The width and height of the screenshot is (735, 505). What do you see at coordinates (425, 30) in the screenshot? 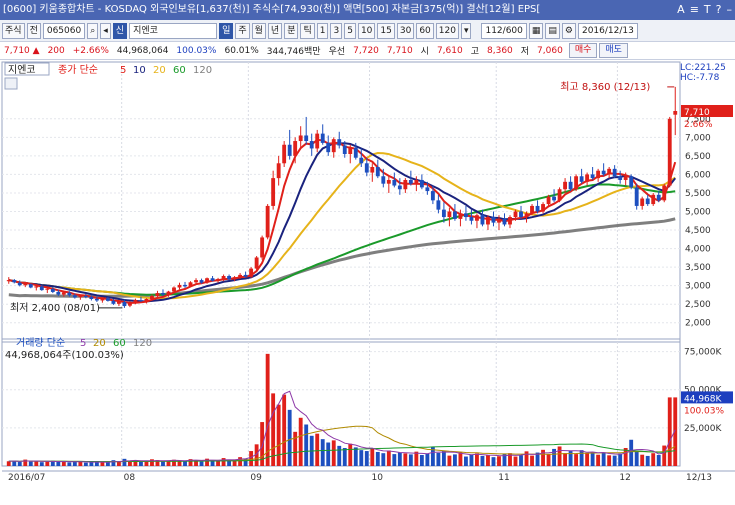
I see `minute-step-60: 60` at bounding box center [425, 30].